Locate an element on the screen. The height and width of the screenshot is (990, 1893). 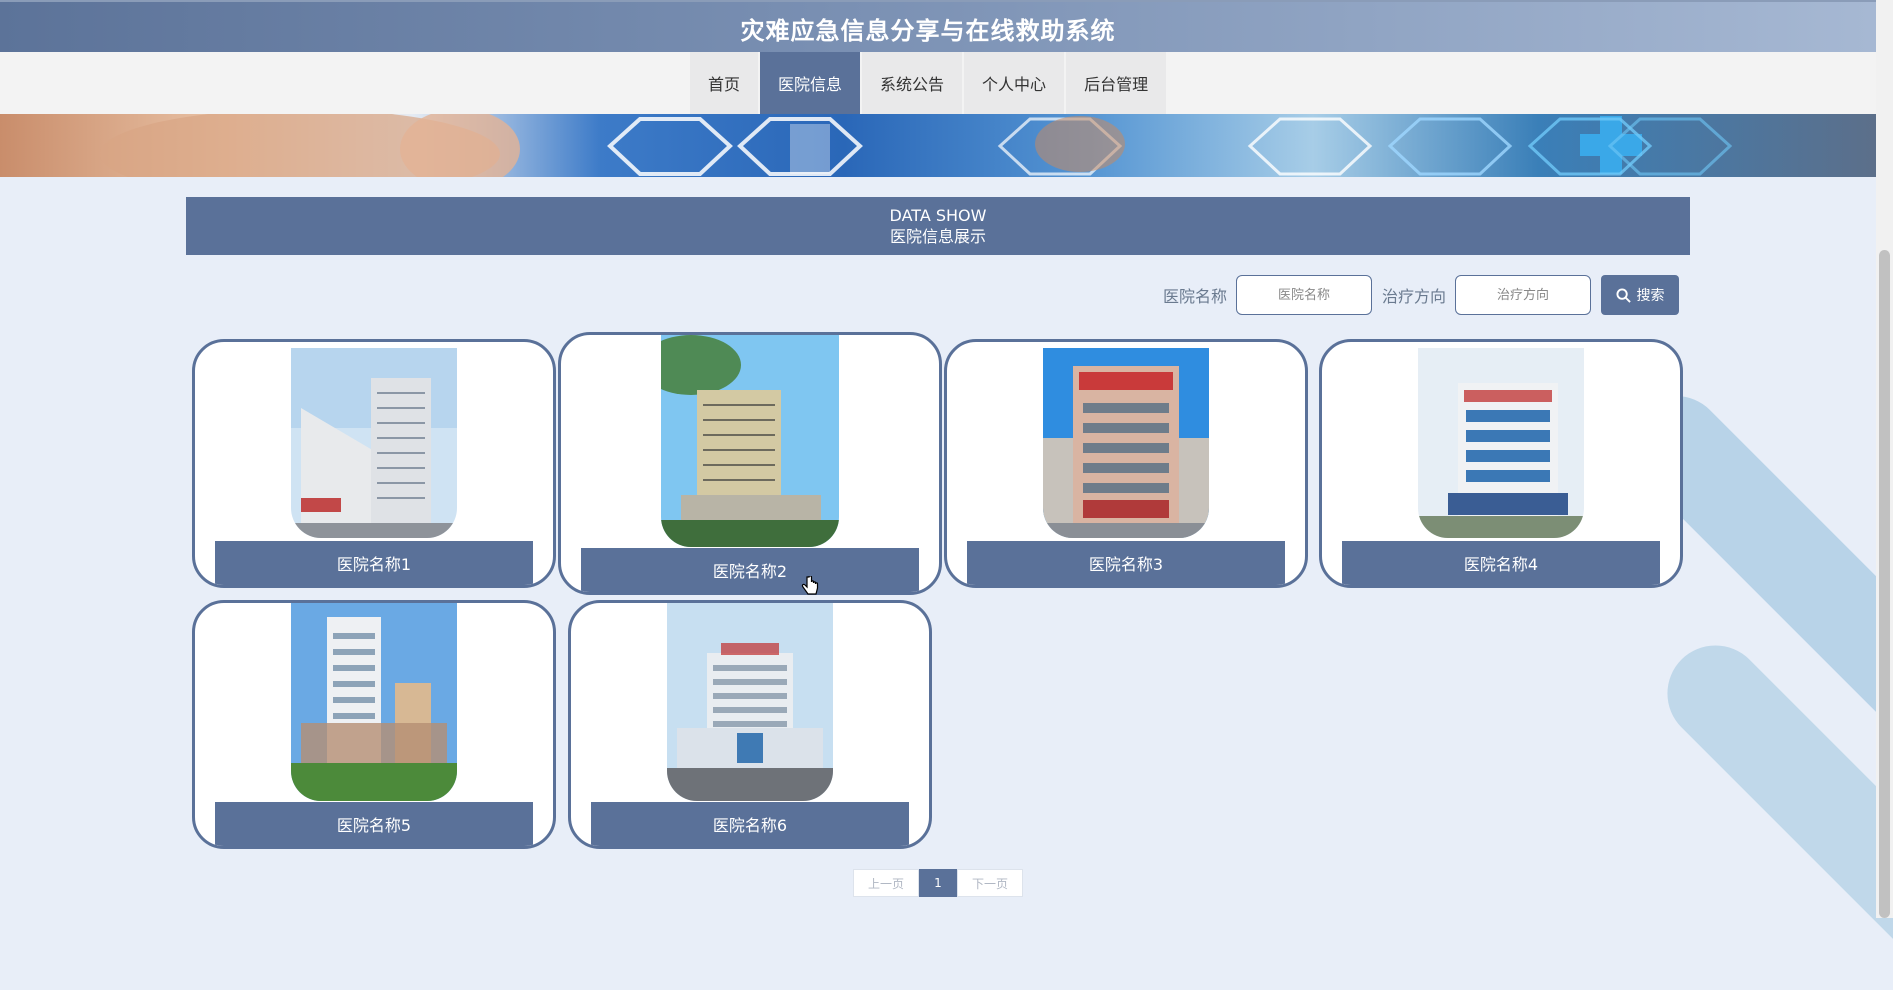
search-icon is located at coordinates (1623, 295).